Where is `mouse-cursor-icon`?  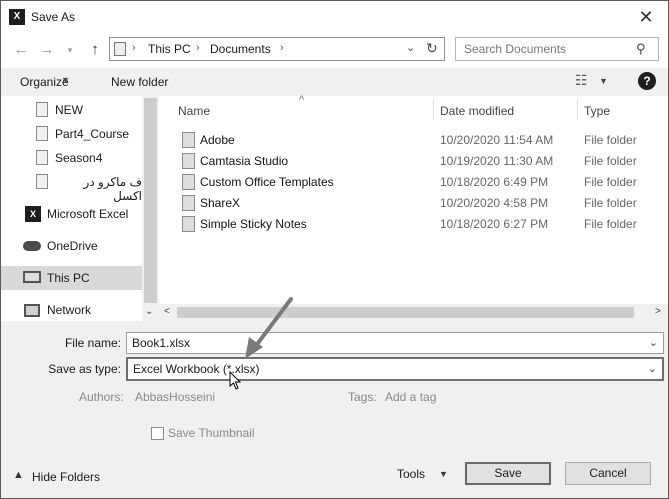
mouse-cursor-icon is located at coordinates (235, 380).